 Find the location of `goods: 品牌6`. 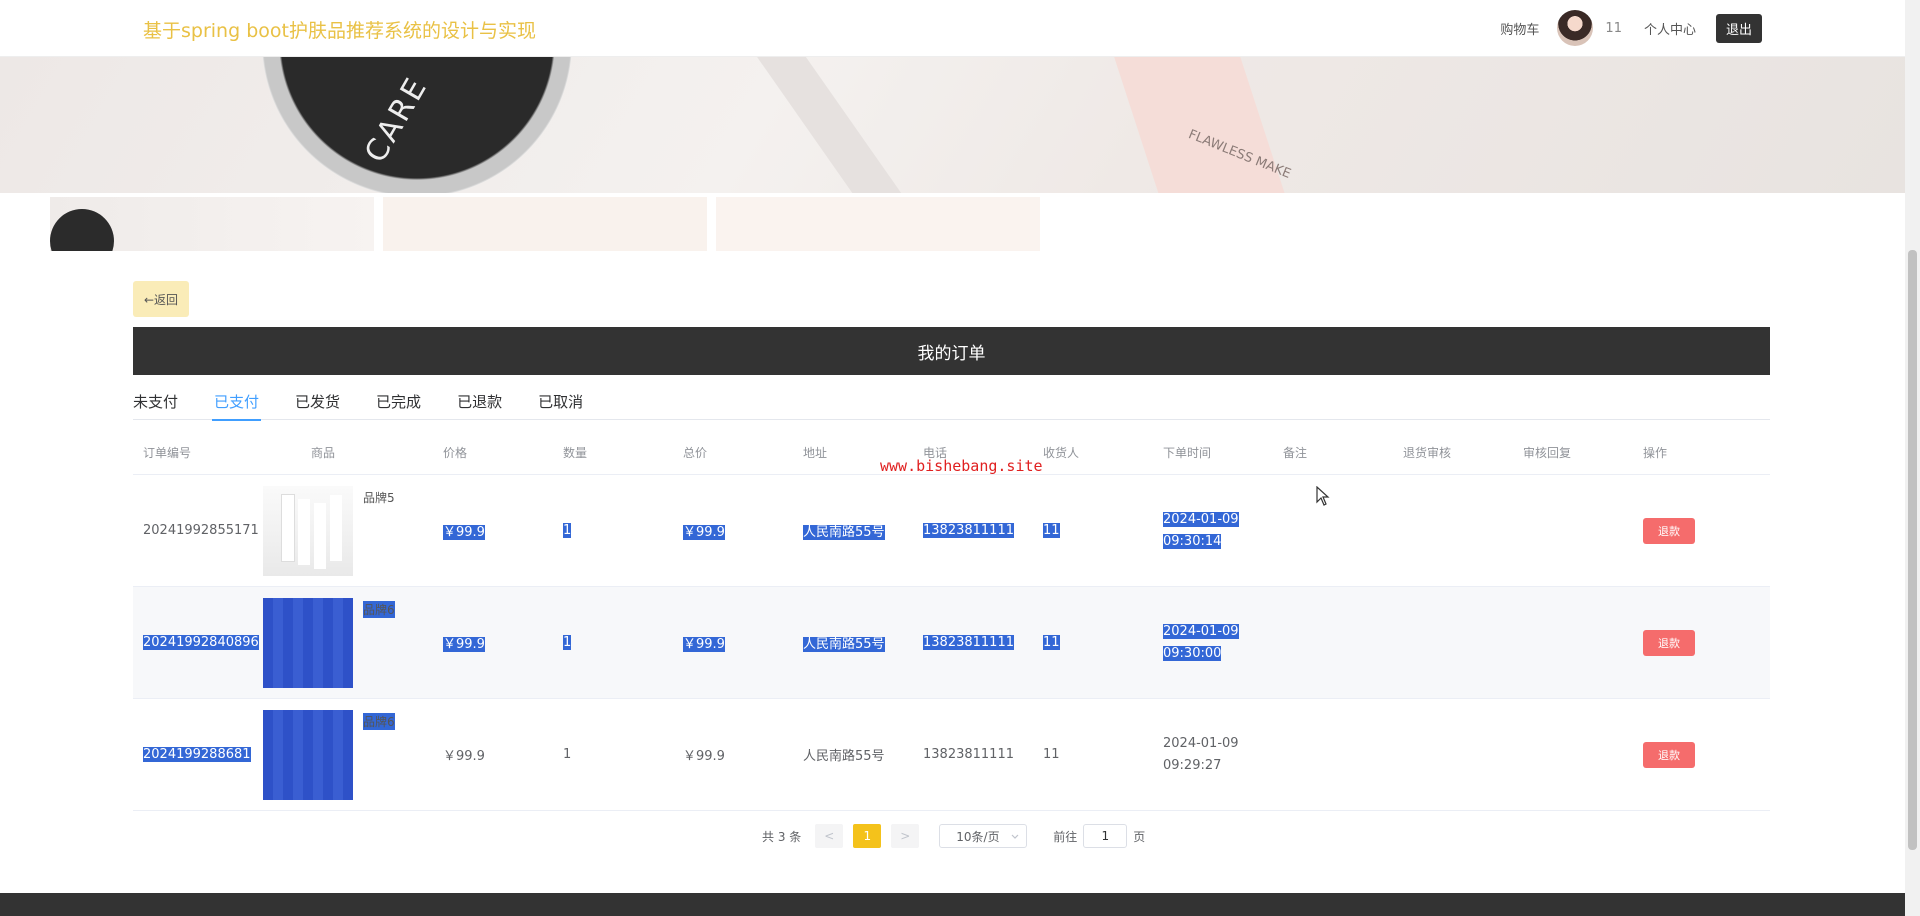

goods: 品牌6 is located at coordinates (348, 642).